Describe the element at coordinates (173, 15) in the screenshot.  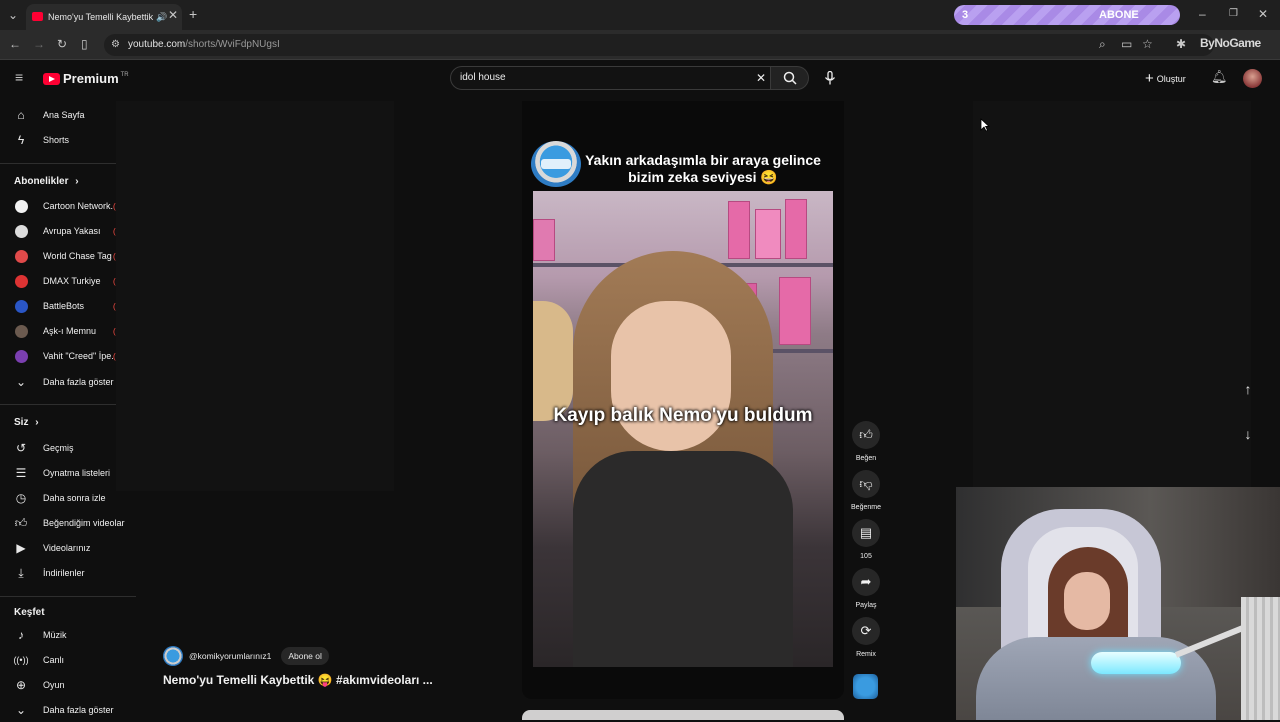
I see `tab-close-icon: ✕` at that location.